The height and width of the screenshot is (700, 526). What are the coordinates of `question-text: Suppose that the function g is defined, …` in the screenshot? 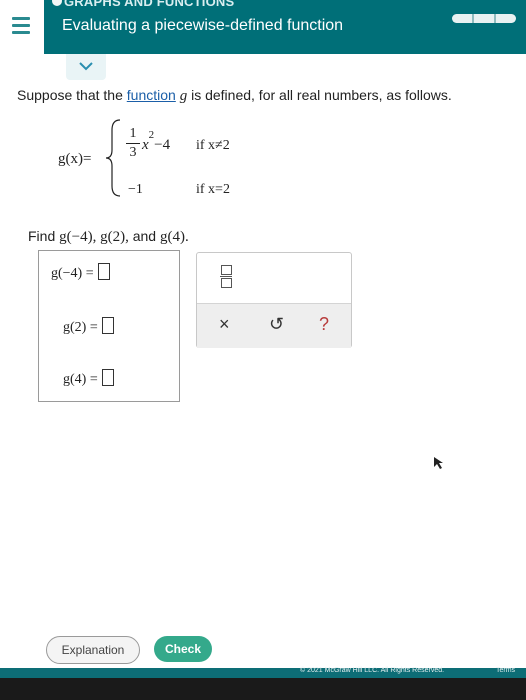 It's located at (234, 96).